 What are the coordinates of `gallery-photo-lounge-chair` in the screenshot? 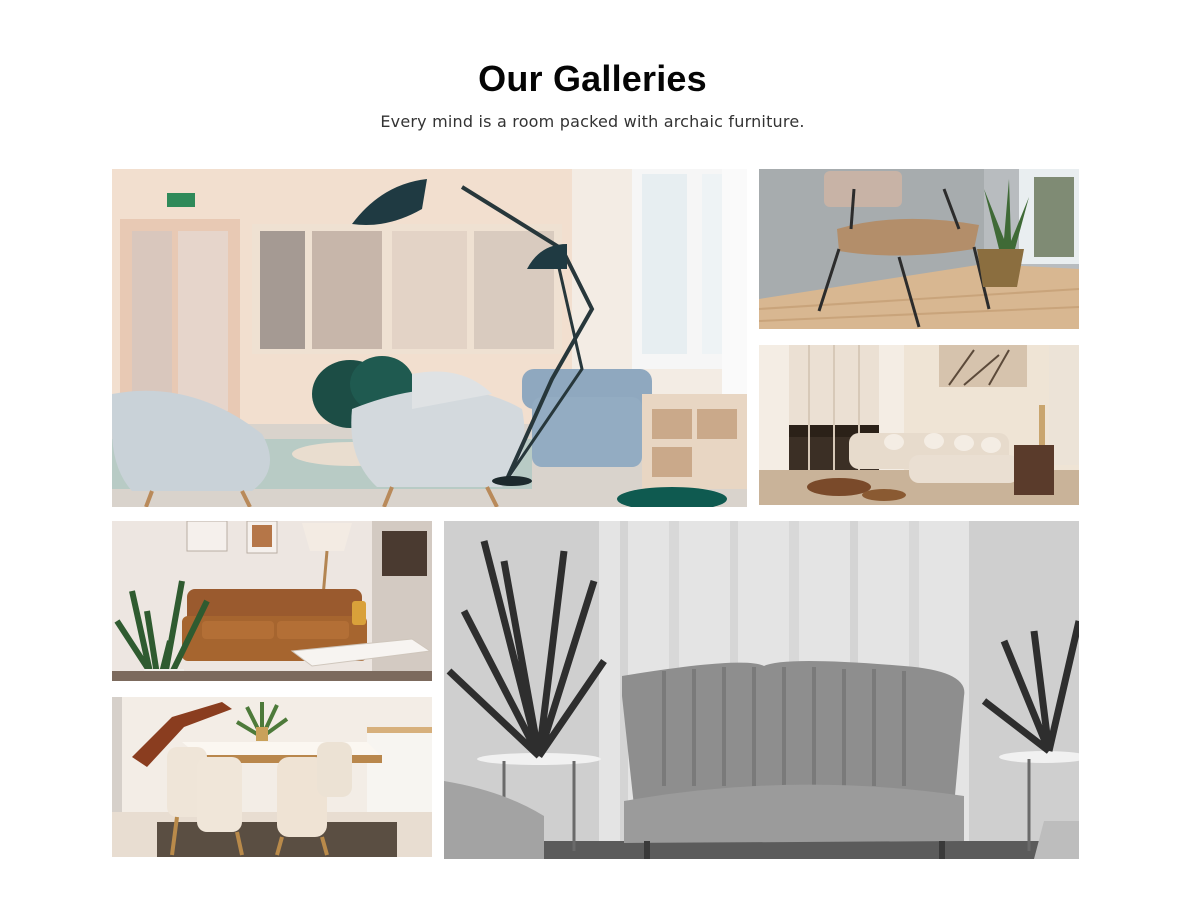 It's located at (919, 249).